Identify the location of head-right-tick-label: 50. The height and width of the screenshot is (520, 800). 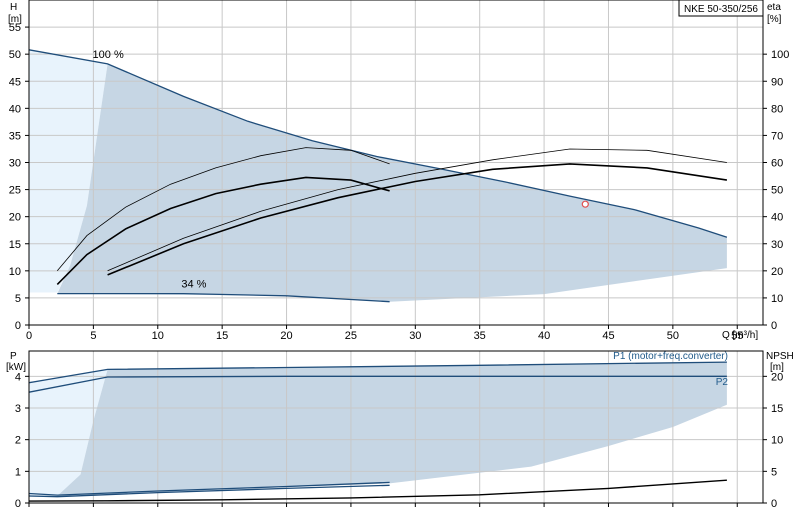
(777, 191).